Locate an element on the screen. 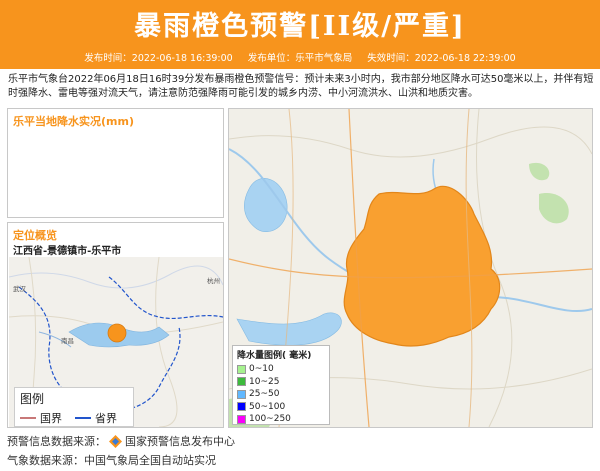 The image size is (600, 471). rain-legend-item: 100~250 is located at coordinates (281, 419).